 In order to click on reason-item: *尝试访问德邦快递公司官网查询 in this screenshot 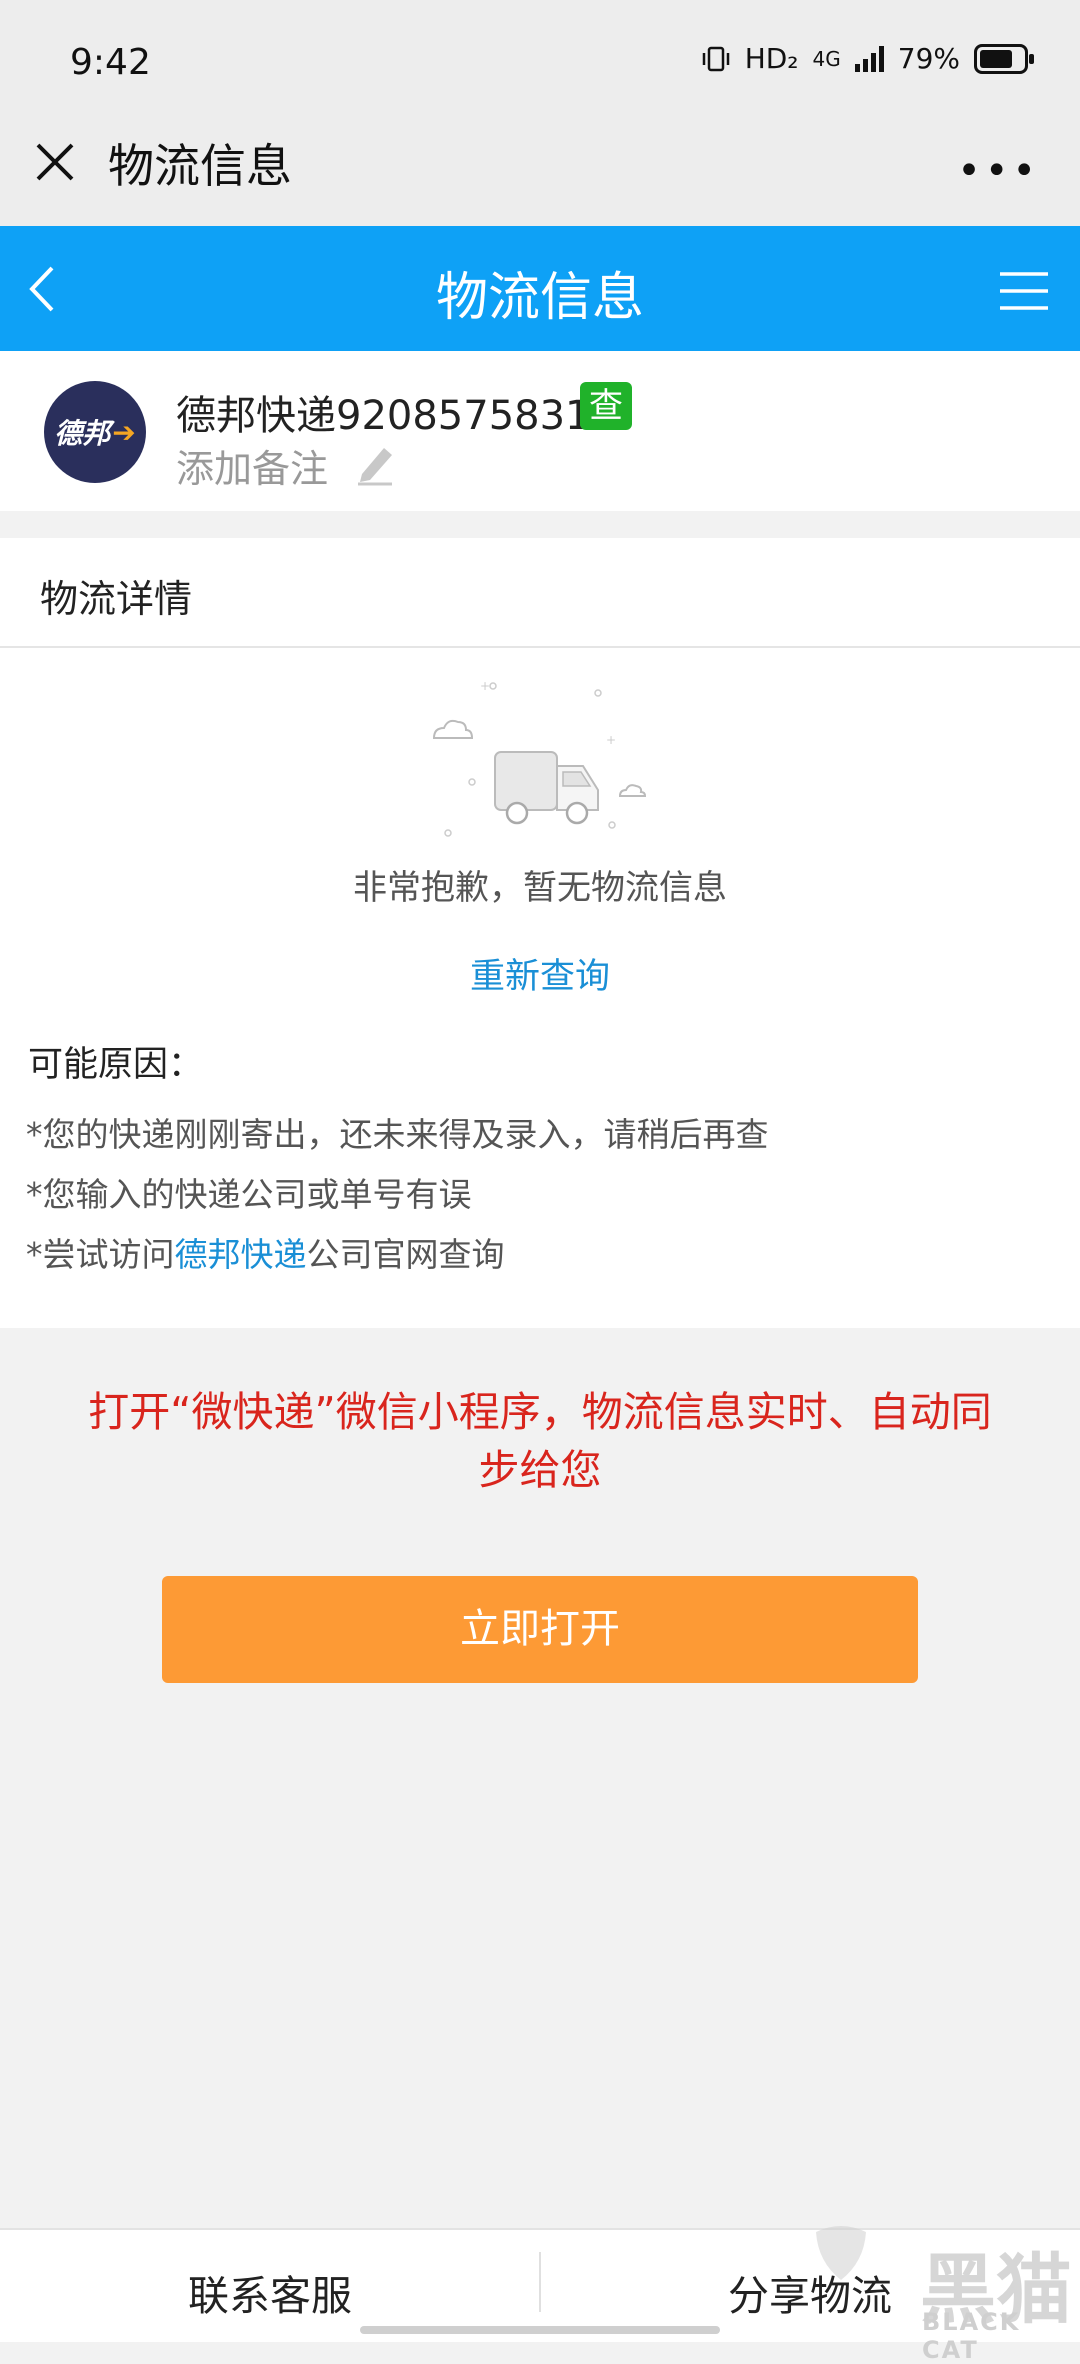, I will do `click(265, 1252)`.